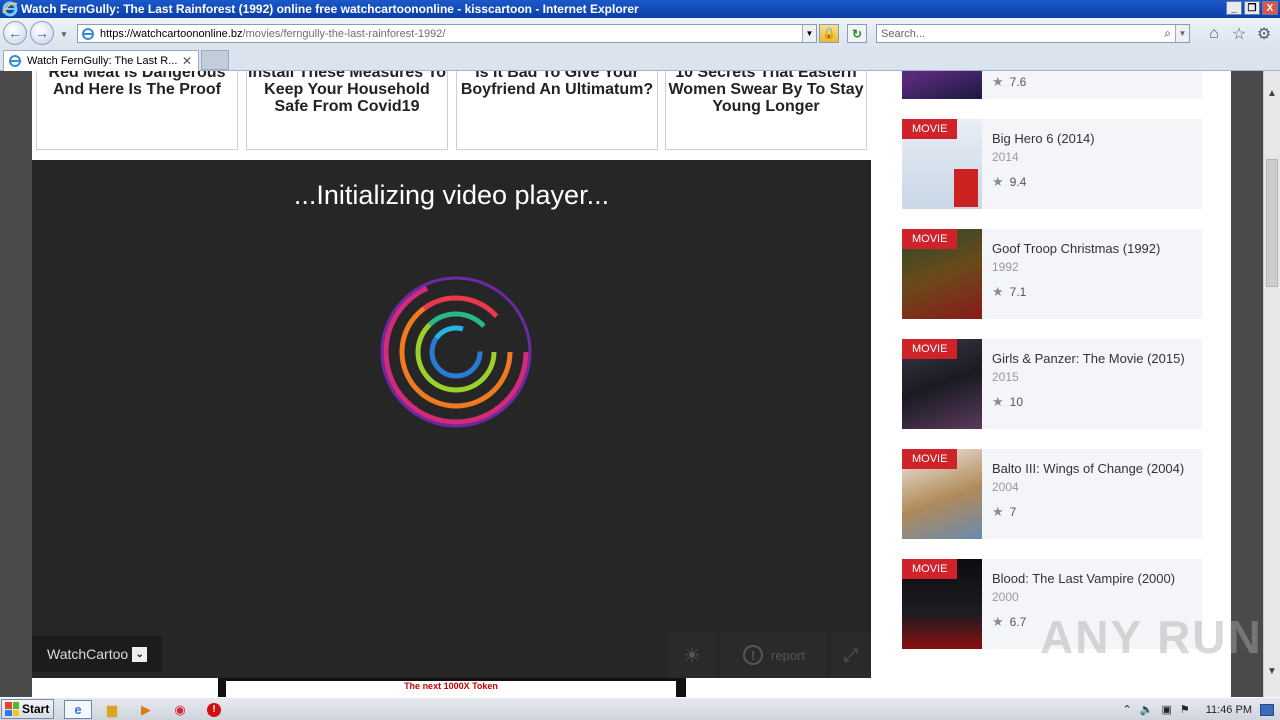 The height and width of the screenshot is (720, 1280). I want to click on volume-icon: 🔈, so click(1147, 709).